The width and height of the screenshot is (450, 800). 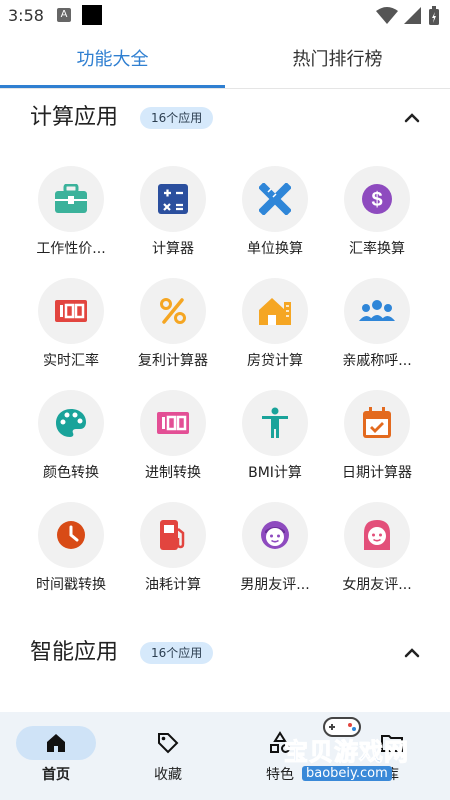 I want to click on status-bar: 3:58 A, so click(x=225, y=16).